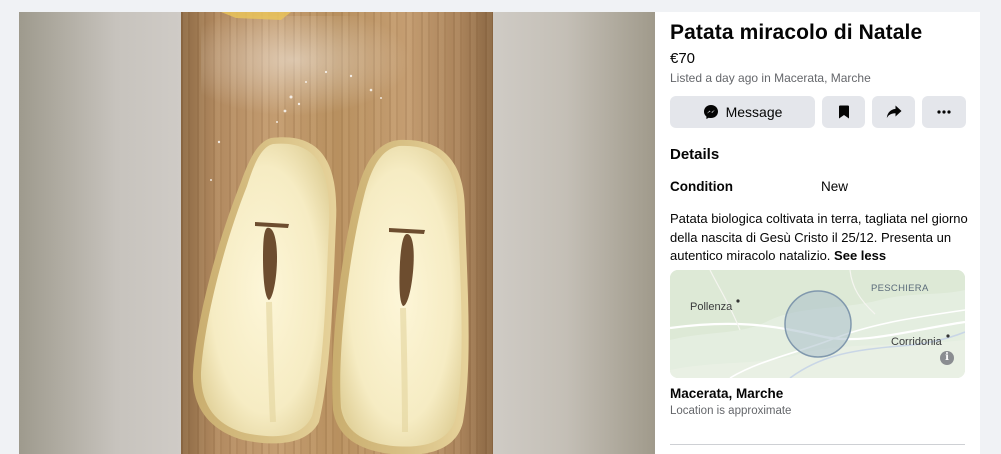 Image resolution: width=1001 pixels, height=454 pixels. Describe the element at coordinates (835, 186) in the screenshot. I see `condition-value: New` at that location.